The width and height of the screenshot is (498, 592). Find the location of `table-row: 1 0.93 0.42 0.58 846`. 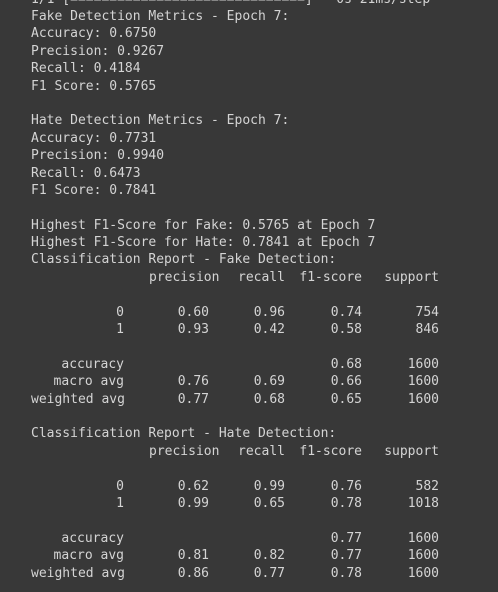

table-row: 1 0.93 0.42 0.58 846 is located at coordinates (264, 329).